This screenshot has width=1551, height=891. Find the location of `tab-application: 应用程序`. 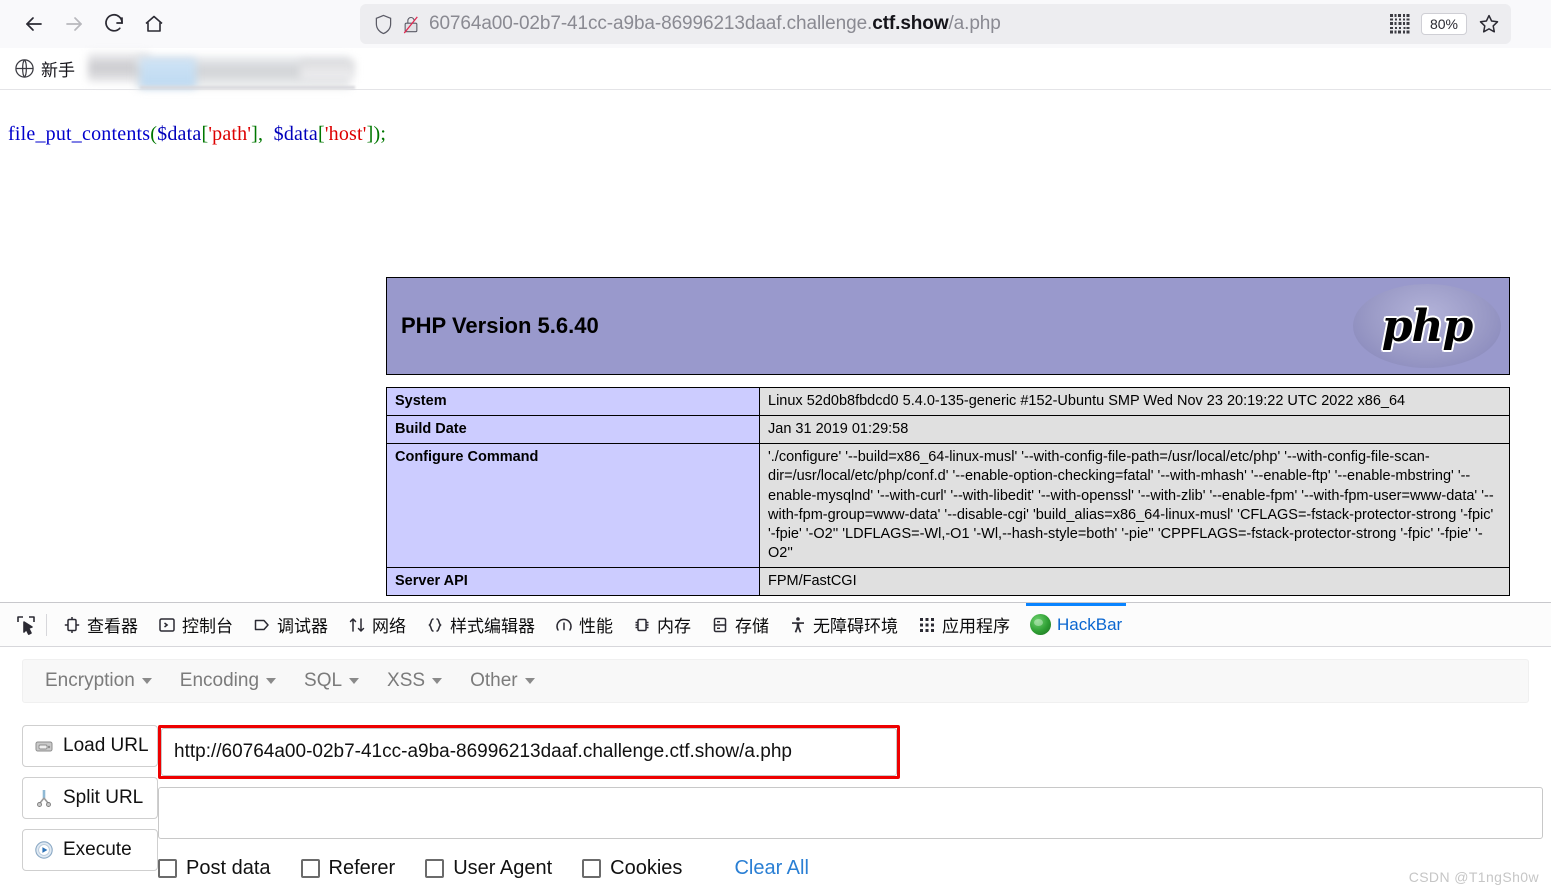

tab-application: 应用程序 is located at coordinates (964, 625).